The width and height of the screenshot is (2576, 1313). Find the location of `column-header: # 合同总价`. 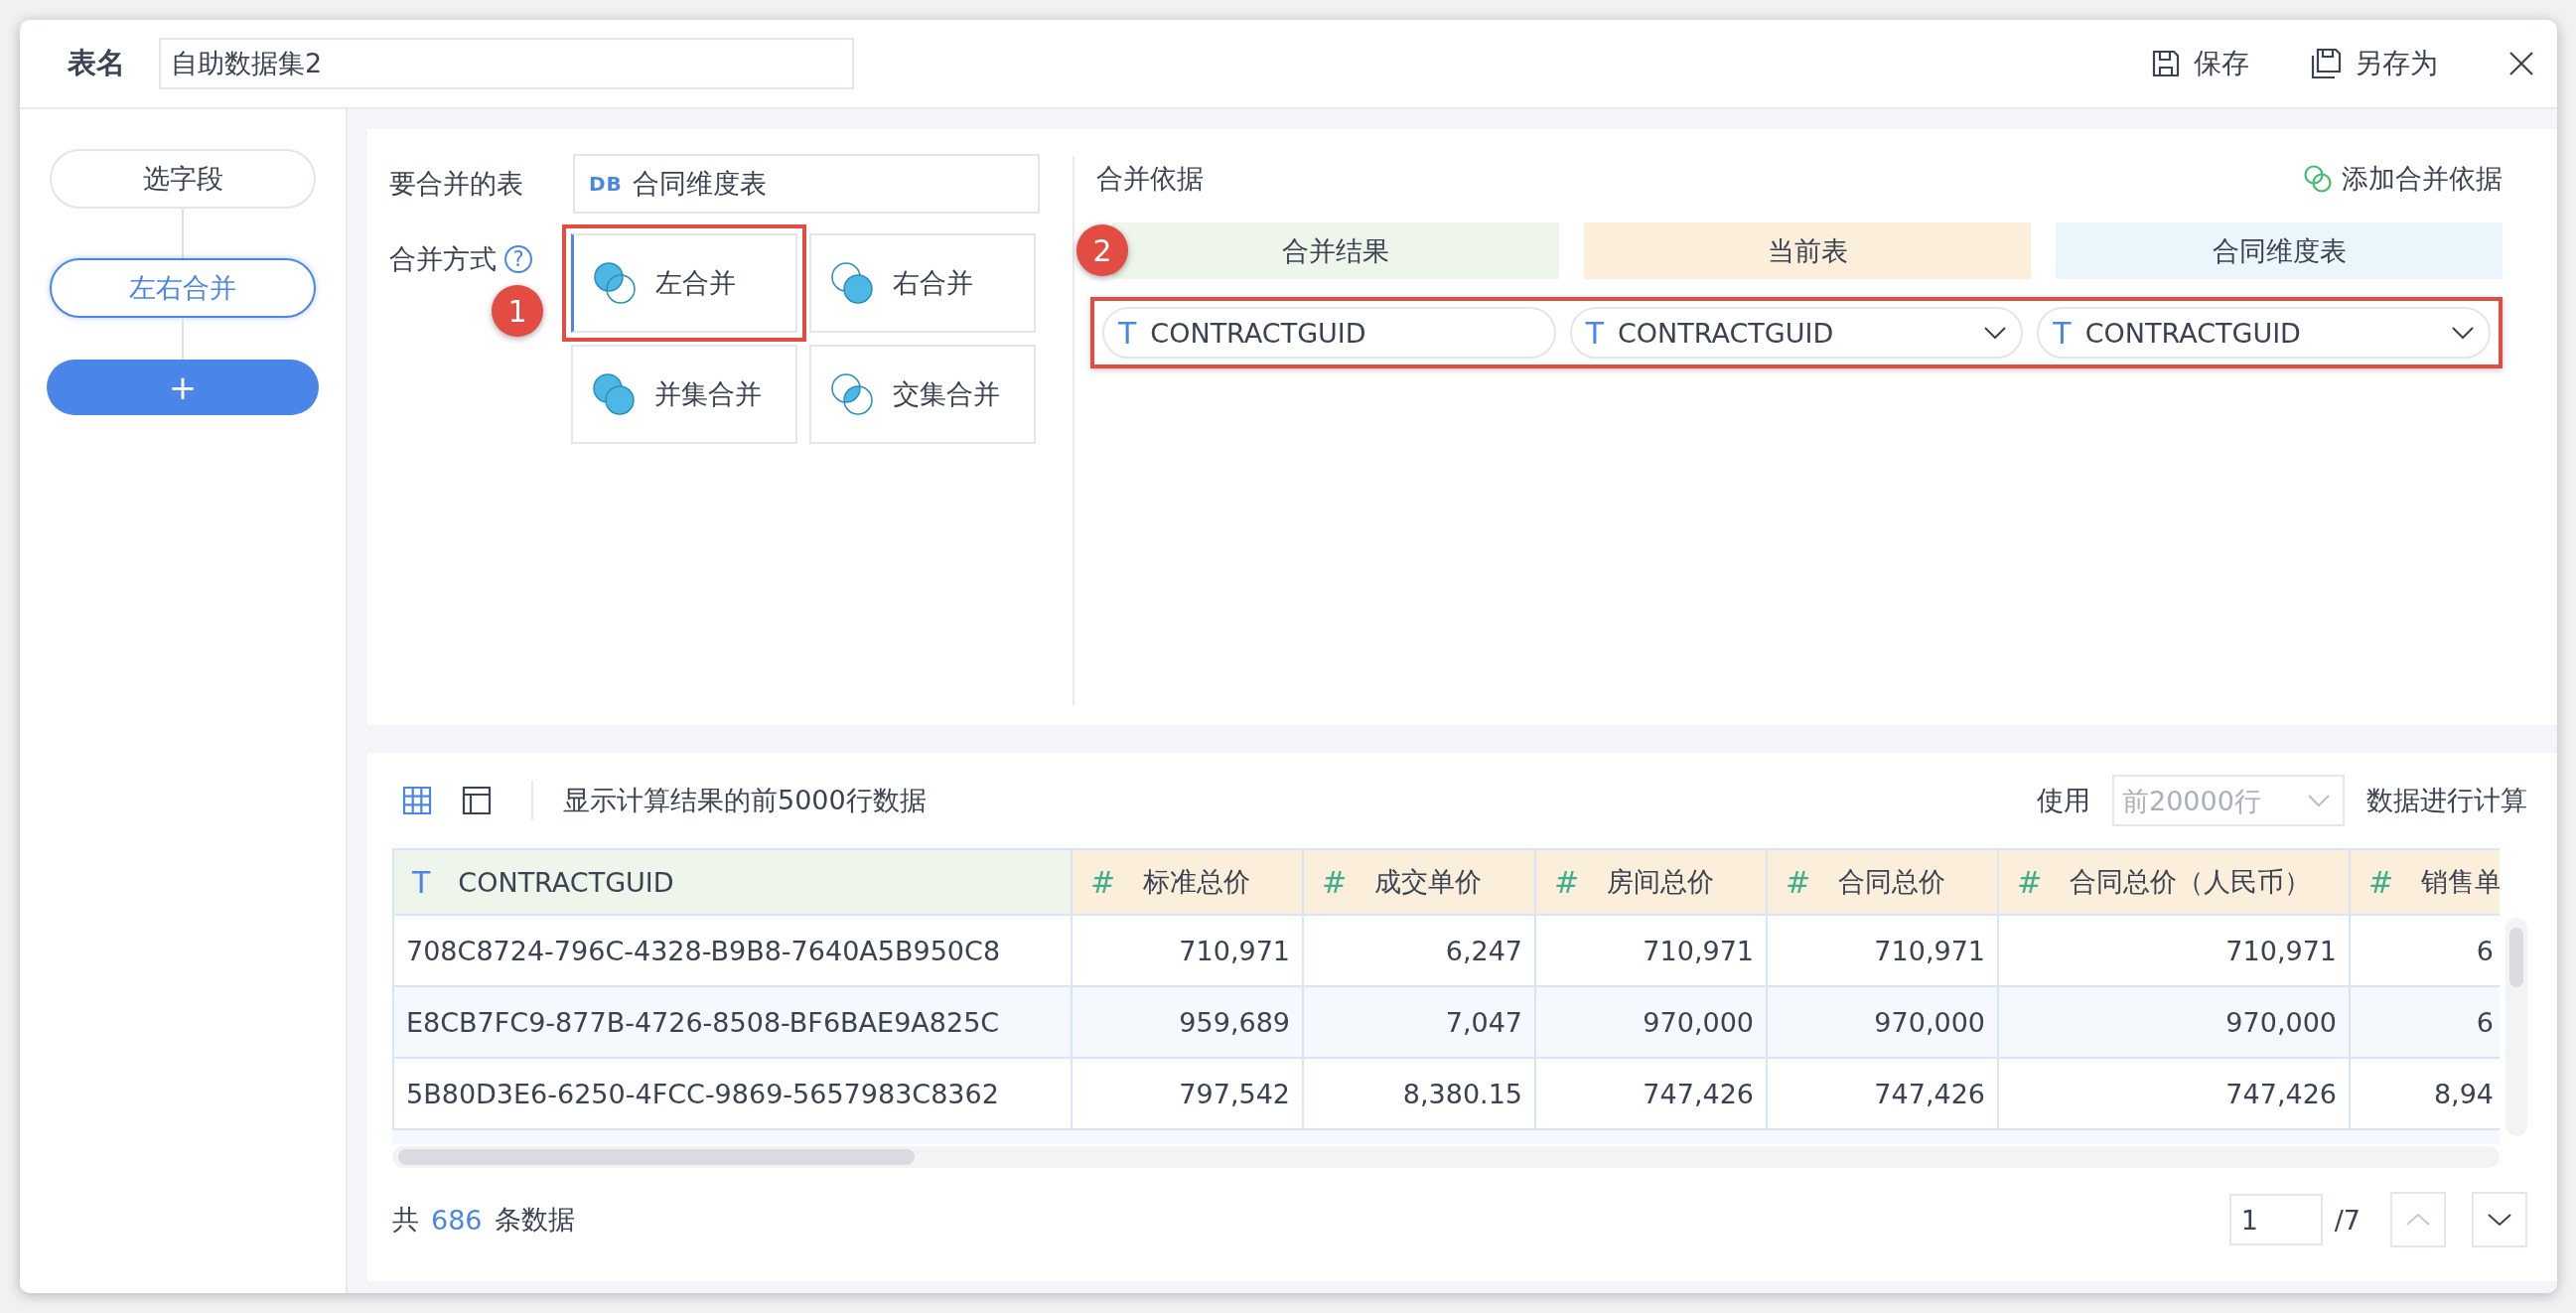

column-header: # 合同总价 is located at coordinates (1883, 882).